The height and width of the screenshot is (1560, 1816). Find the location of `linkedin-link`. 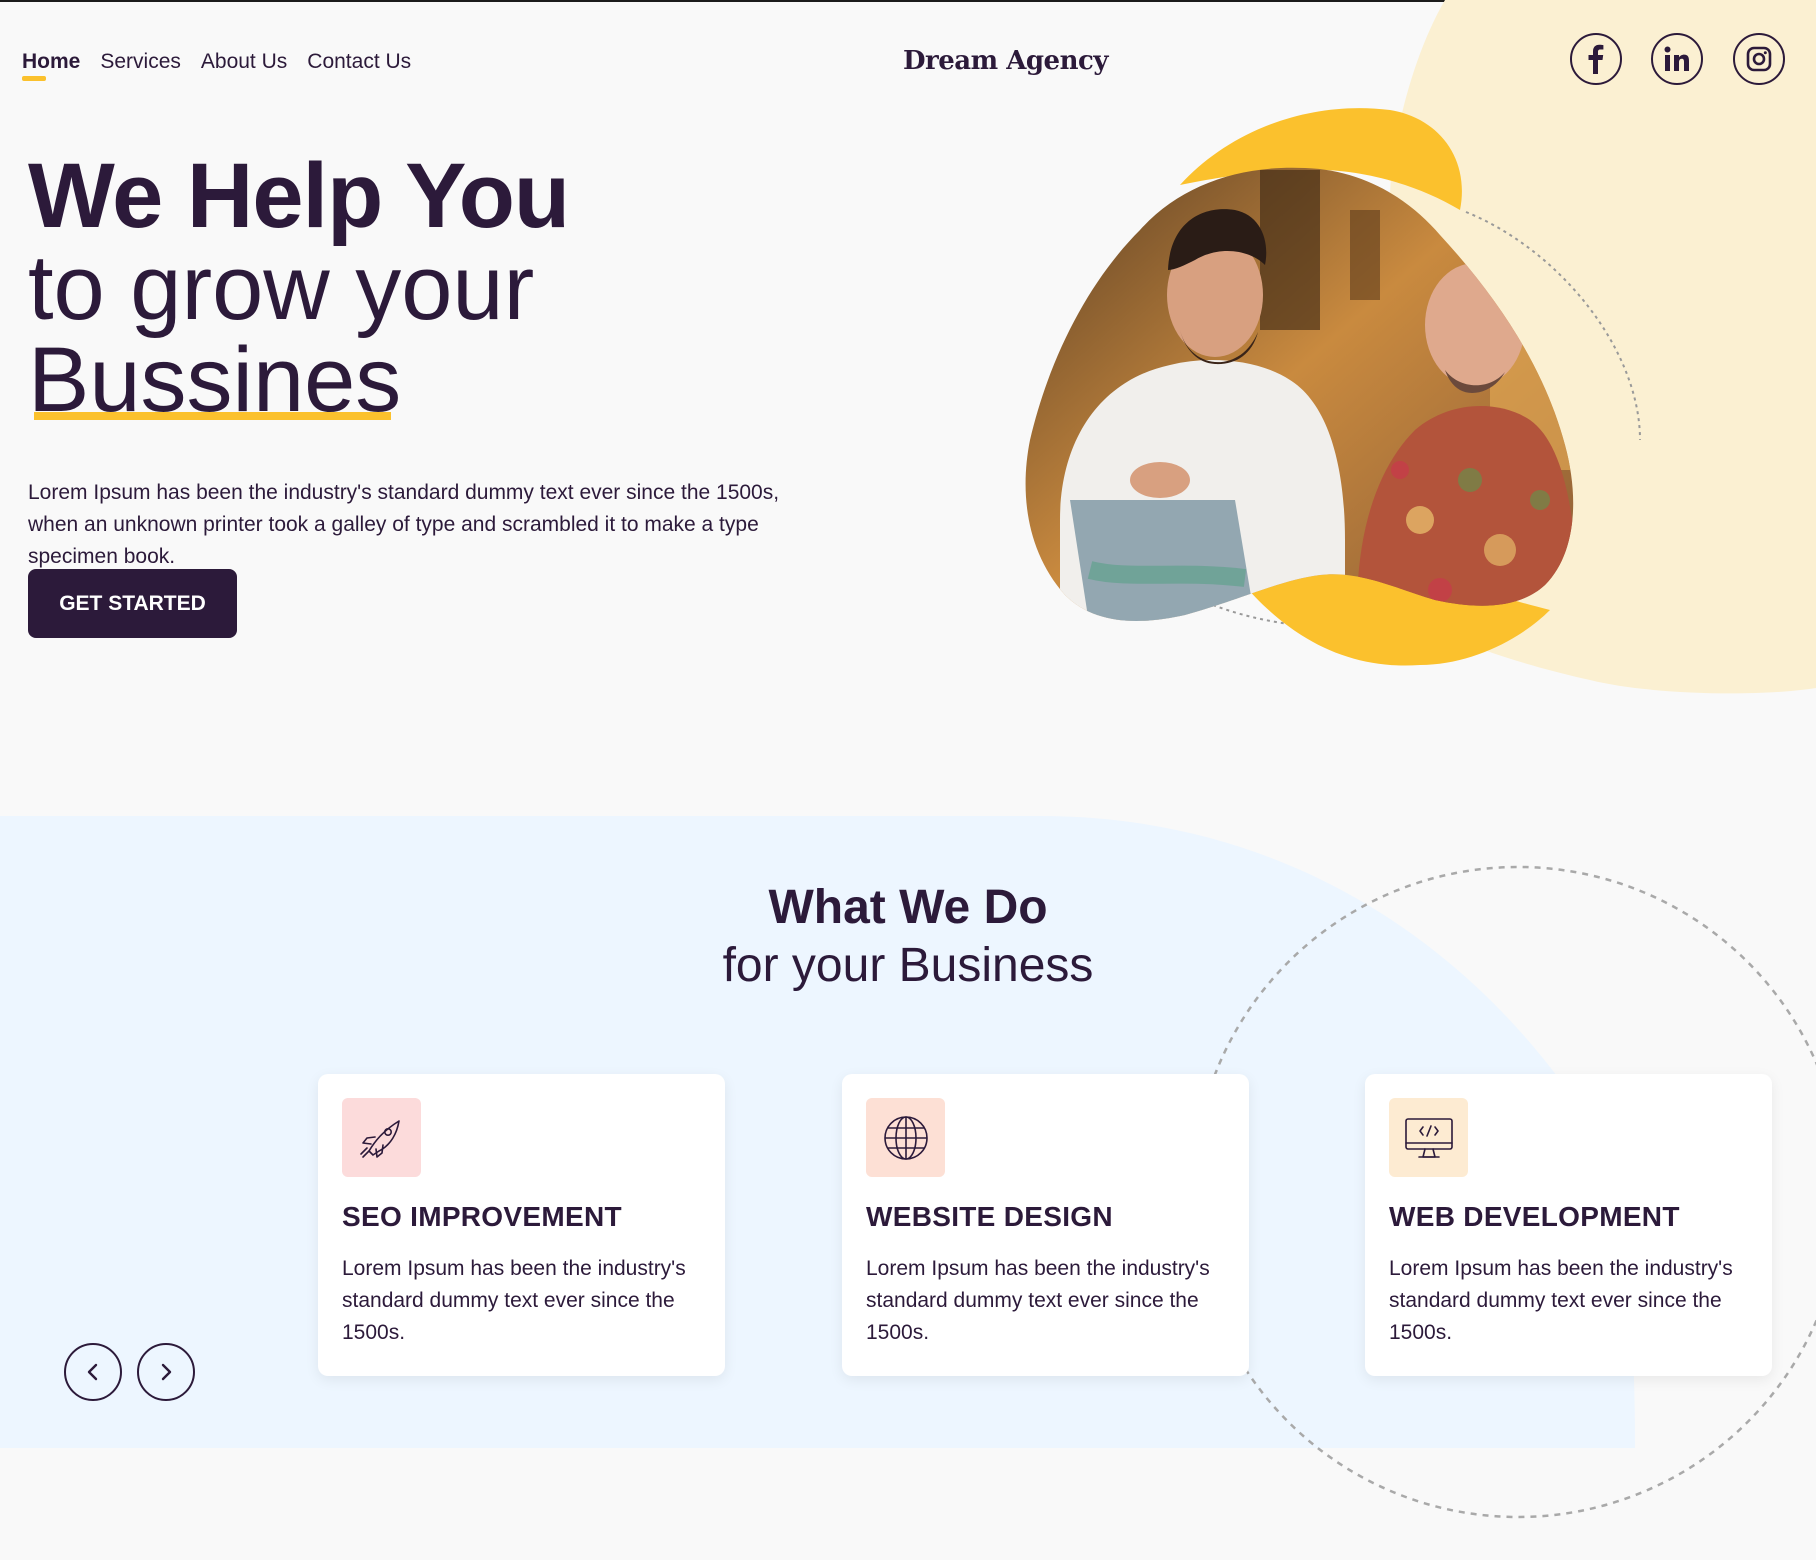

linkedin-link is located at coordinates (1677, 59).